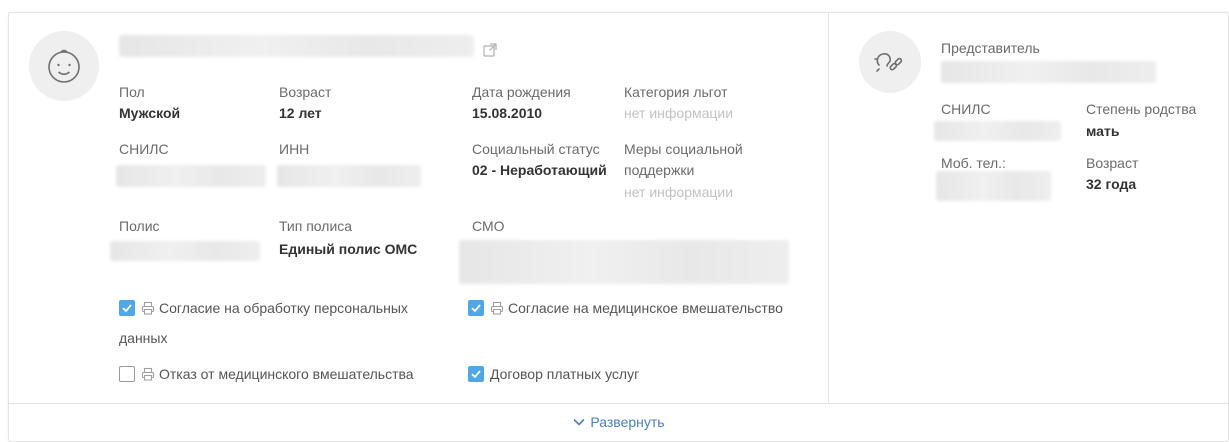 This screenshot has height=442, width=1229. I want to click on representative-avatar, so click(890, 62).